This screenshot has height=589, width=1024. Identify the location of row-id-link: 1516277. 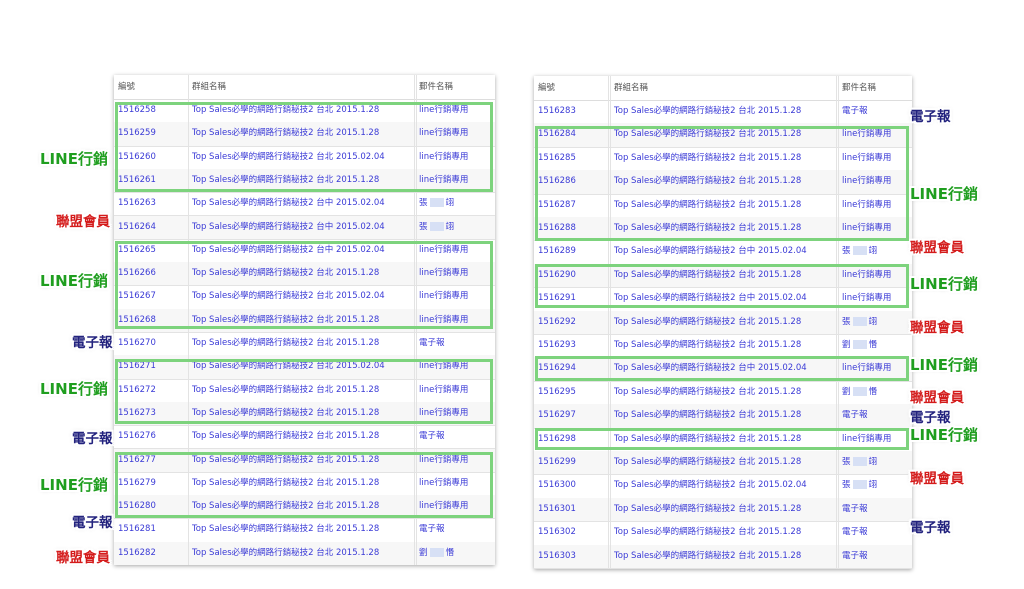
(153, 460).